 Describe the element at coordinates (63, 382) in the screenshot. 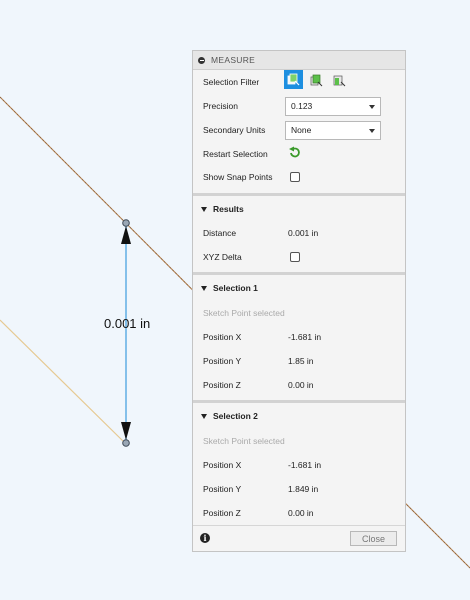

I see `sketch-line-lower` at that location.